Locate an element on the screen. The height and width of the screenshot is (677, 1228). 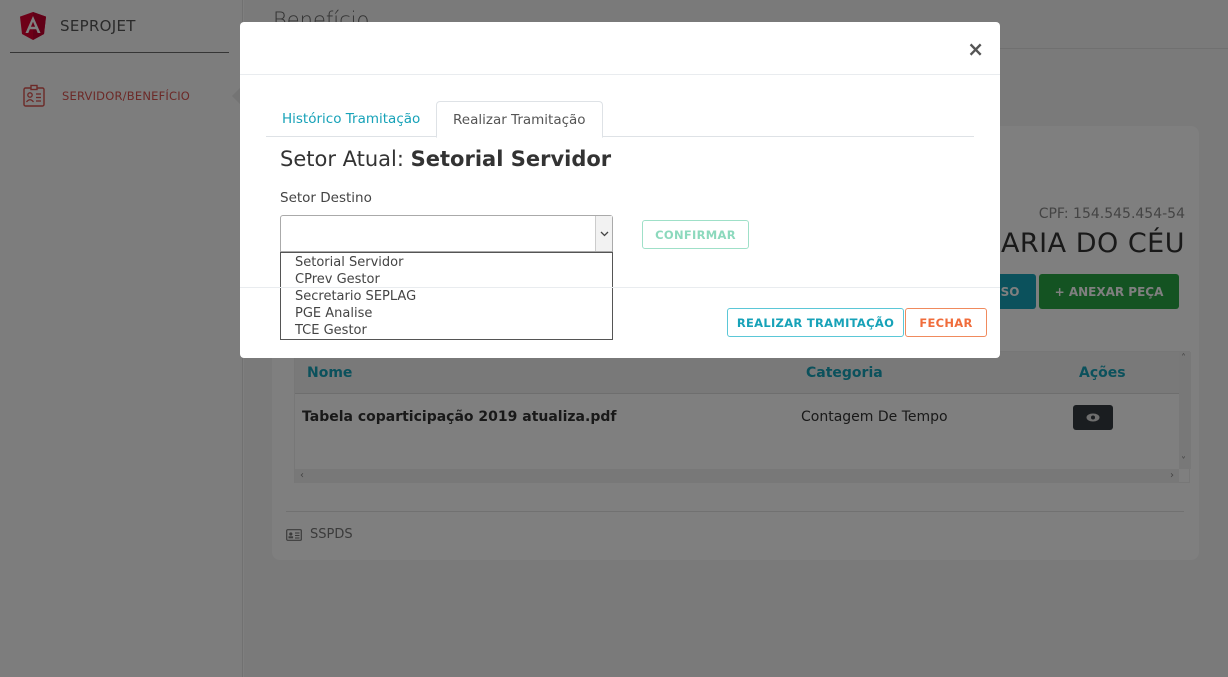
confirmar-button: CONFIRMAR is located at coordinates (695, 234).